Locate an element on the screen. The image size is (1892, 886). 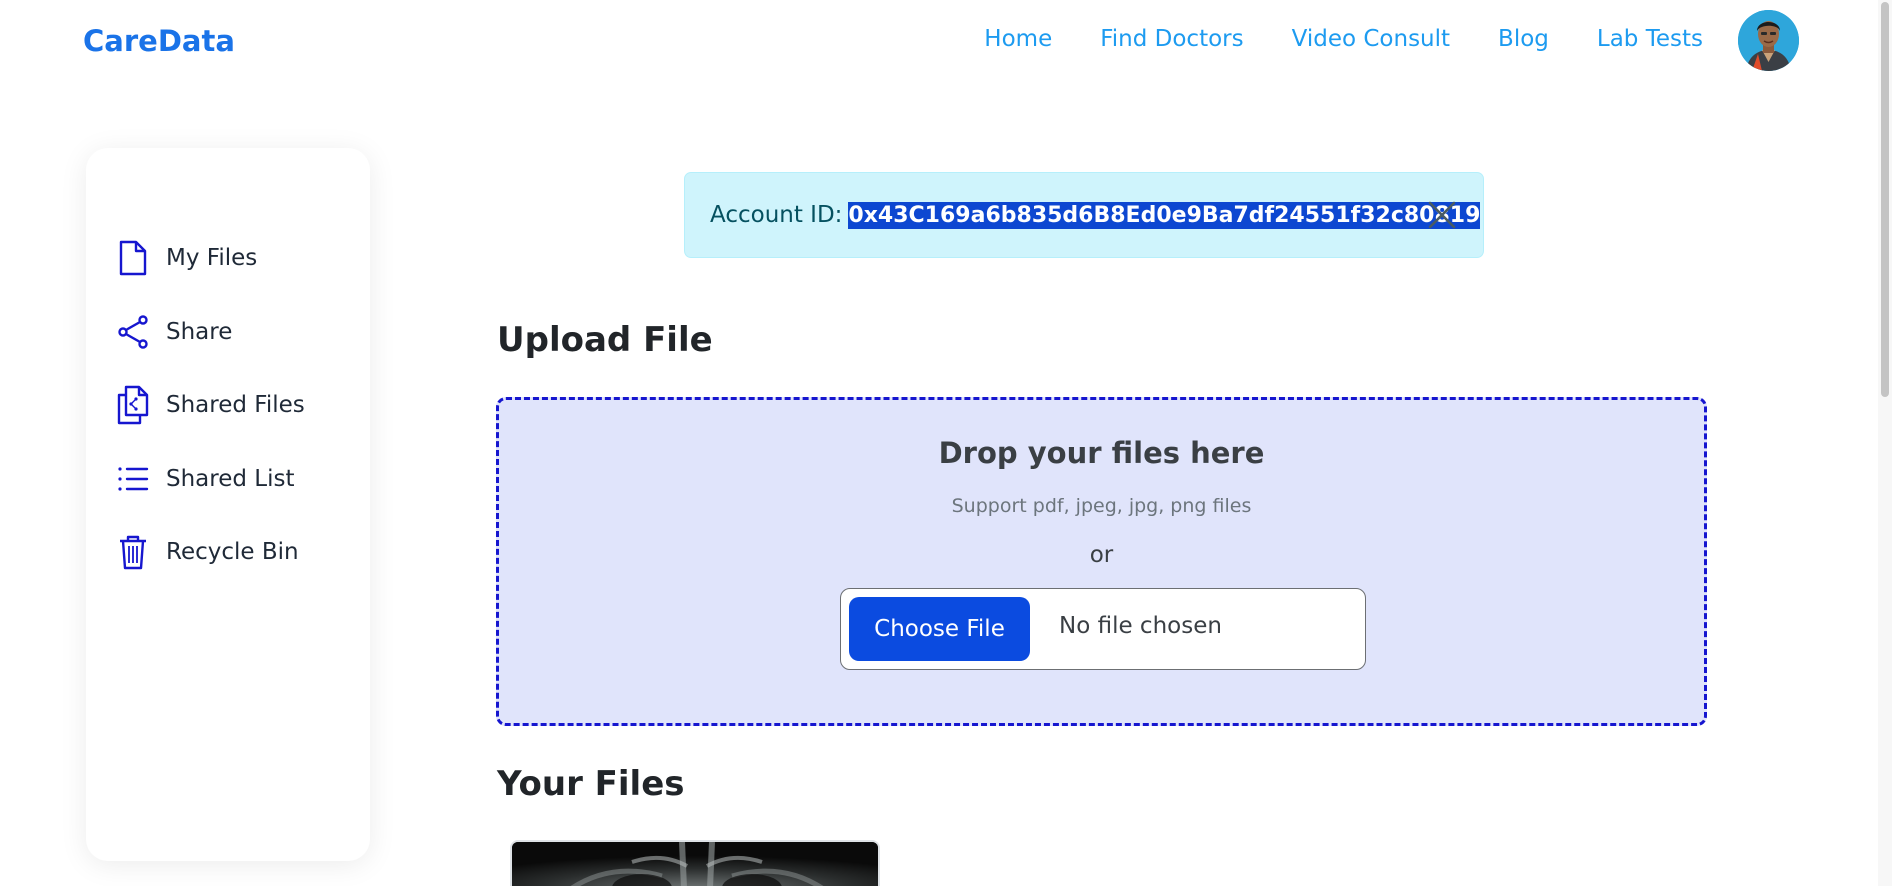
file-icon is located at coordinates (133, 258).